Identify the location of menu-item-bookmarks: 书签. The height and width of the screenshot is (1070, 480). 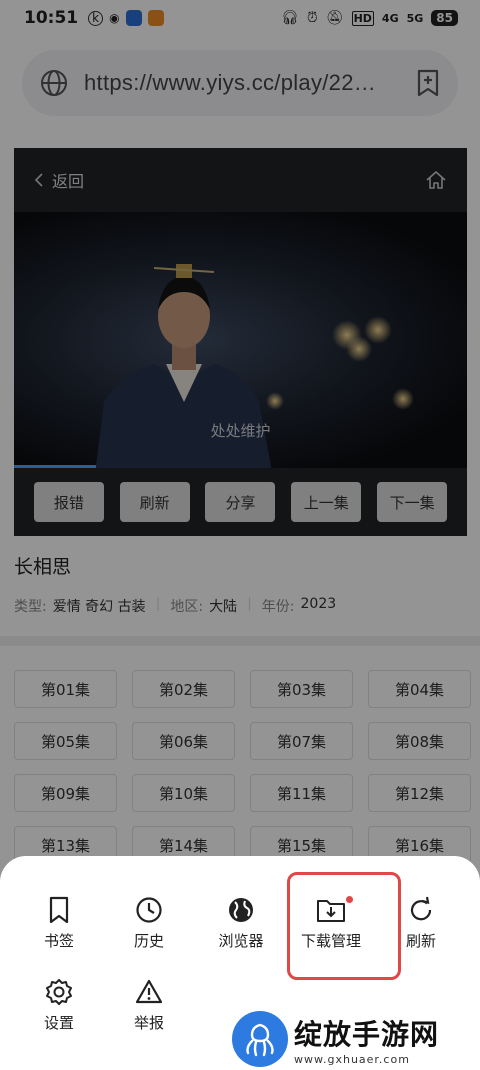
(59, 923).